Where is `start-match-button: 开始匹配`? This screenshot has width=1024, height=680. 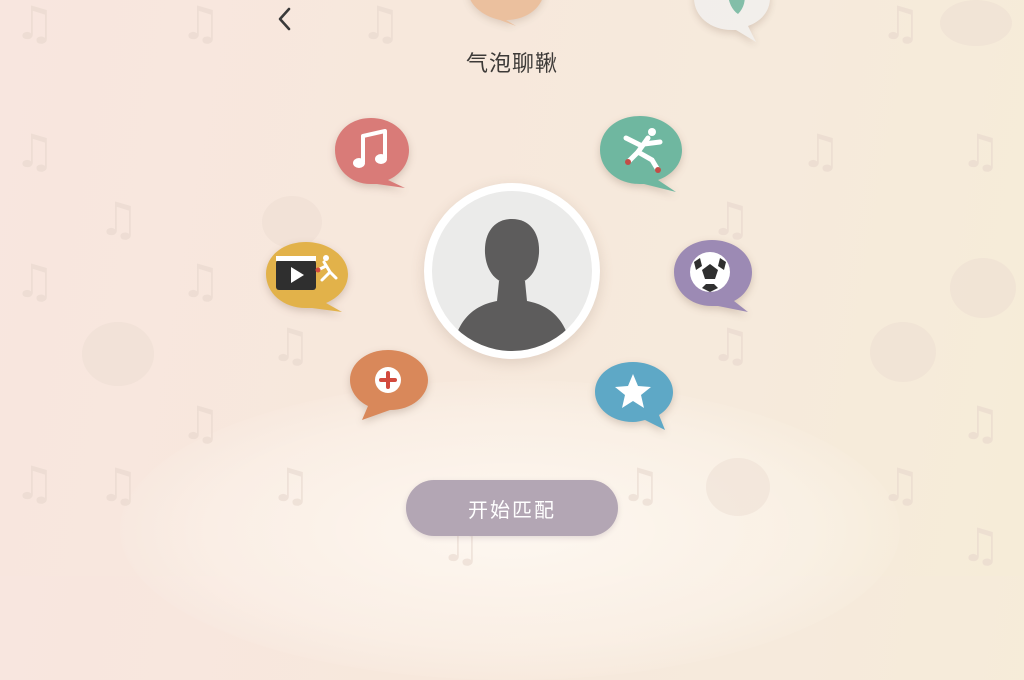
start-match-button: 开始匹配 is located at coordinates (512, 508).